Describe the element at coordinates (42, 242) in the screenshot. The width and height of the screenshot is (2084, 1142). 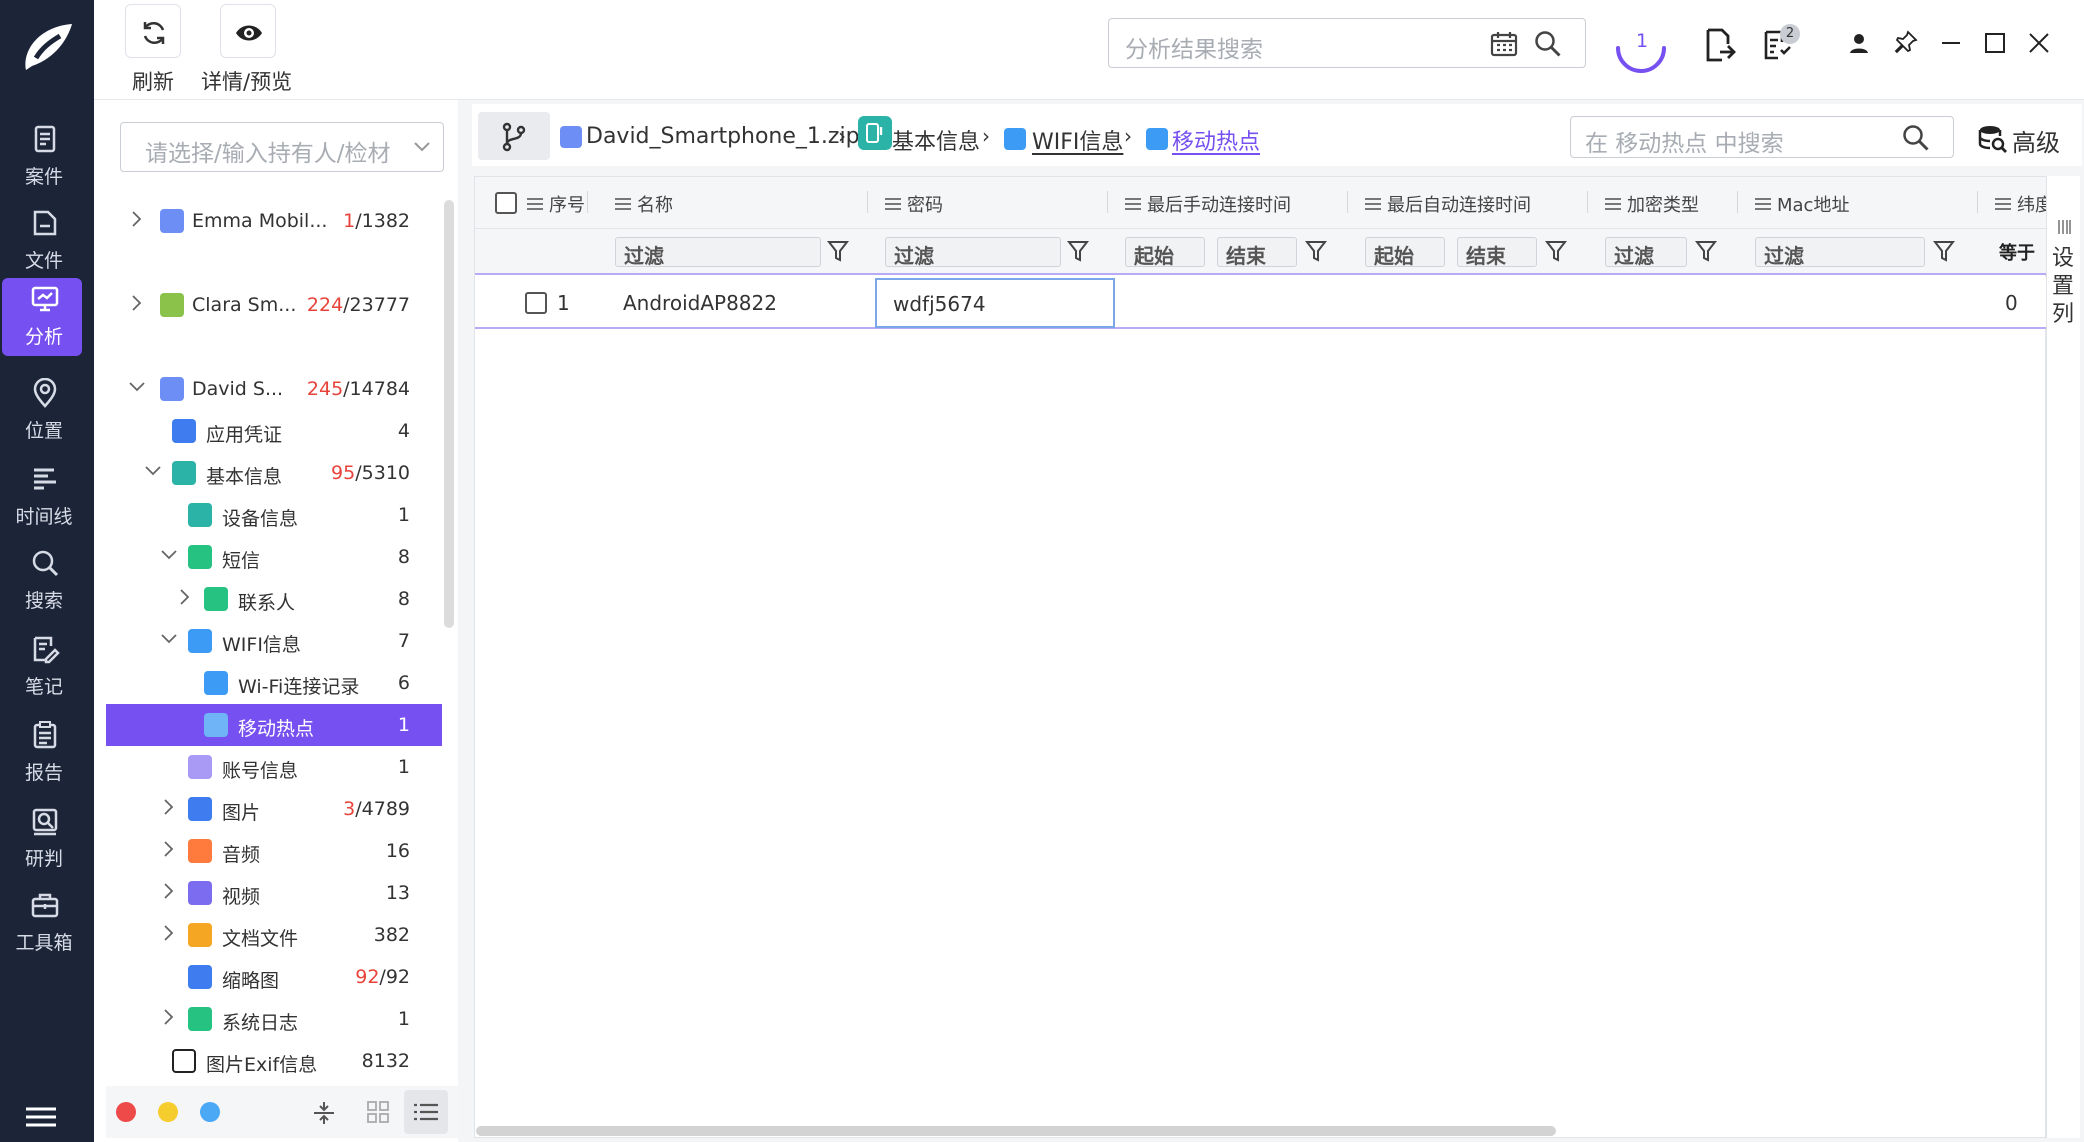
I see `nav-item-files: 文件` at that location.